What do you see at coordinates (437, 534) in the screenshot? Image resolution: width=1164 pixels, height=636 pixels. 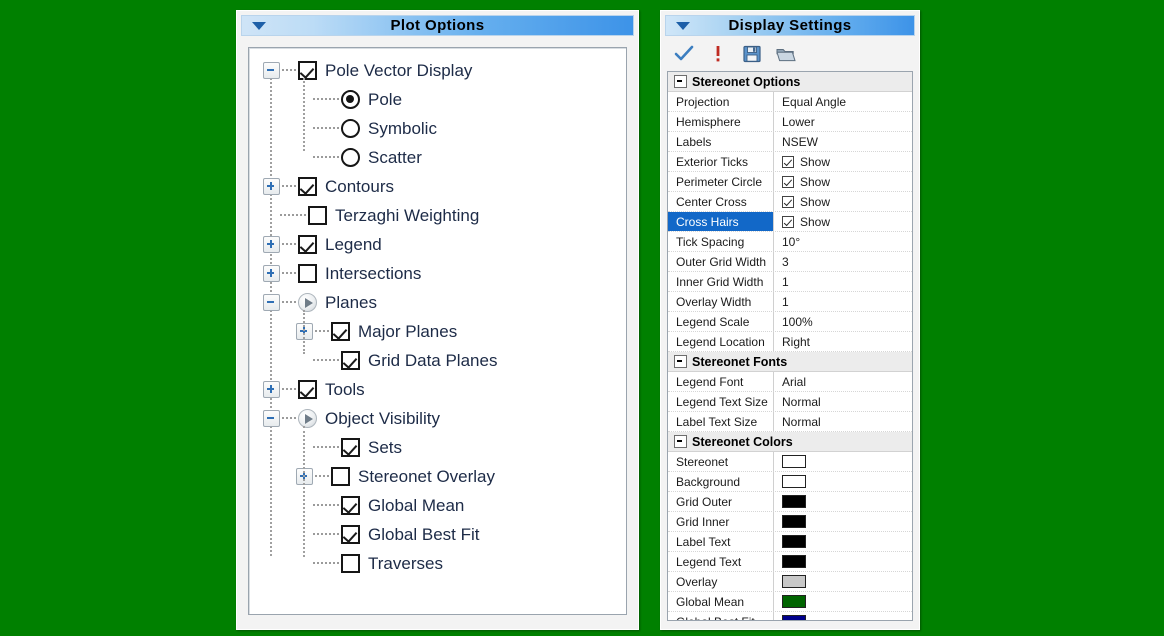 I see `tree-item-global-best-fit: Global Best Fit` at bounding box center [437, 534].